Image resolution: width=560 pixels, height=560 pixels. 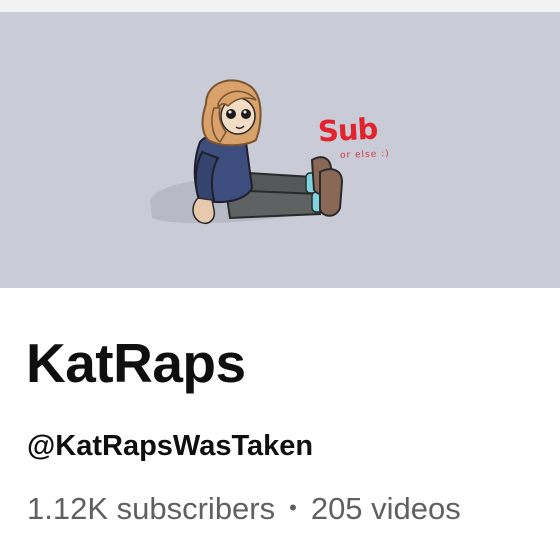 I want to click on channel-name: KatRaps, so click(x=136, y=363).